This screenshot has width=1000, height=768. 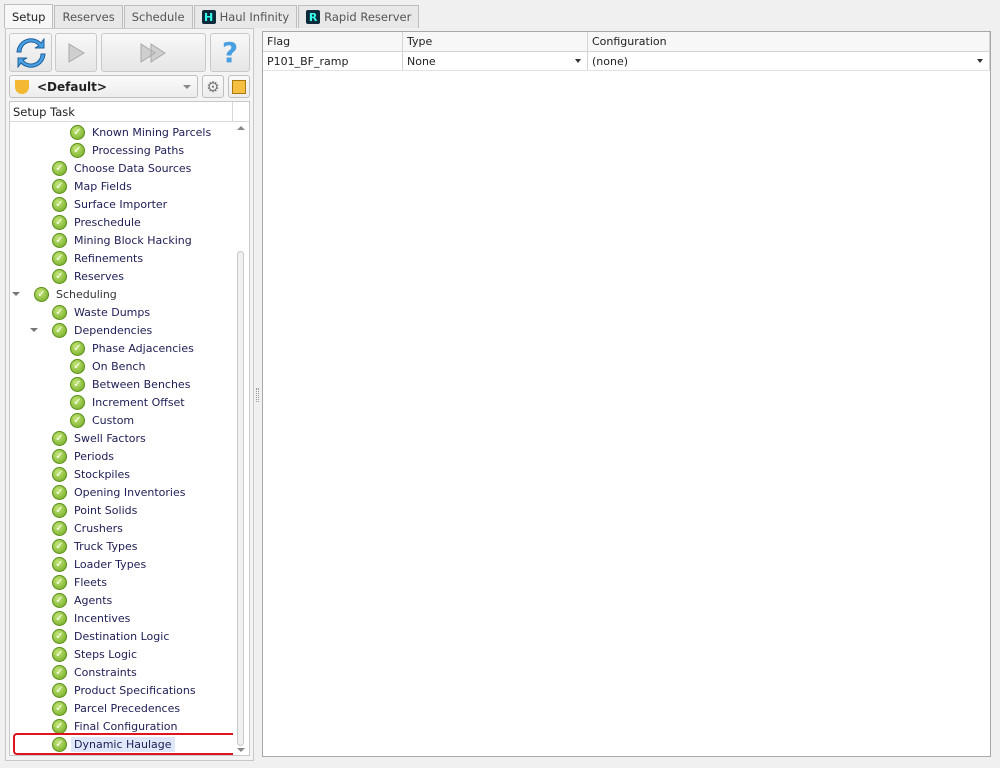 I want to click on tree-item: ✓ Opening Inventories, so click(x=121, y=492).